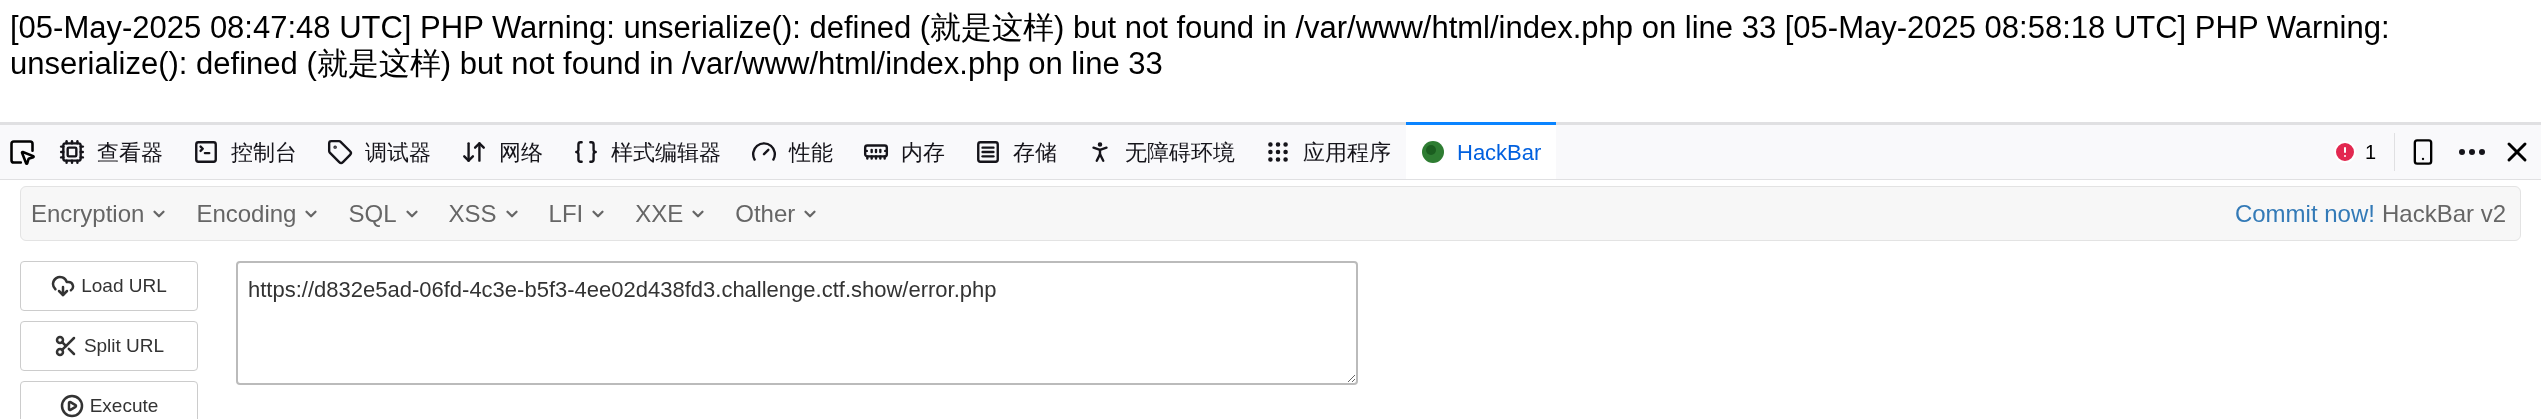  I want to click on devtools-tab: 网络, so click(502, 152).